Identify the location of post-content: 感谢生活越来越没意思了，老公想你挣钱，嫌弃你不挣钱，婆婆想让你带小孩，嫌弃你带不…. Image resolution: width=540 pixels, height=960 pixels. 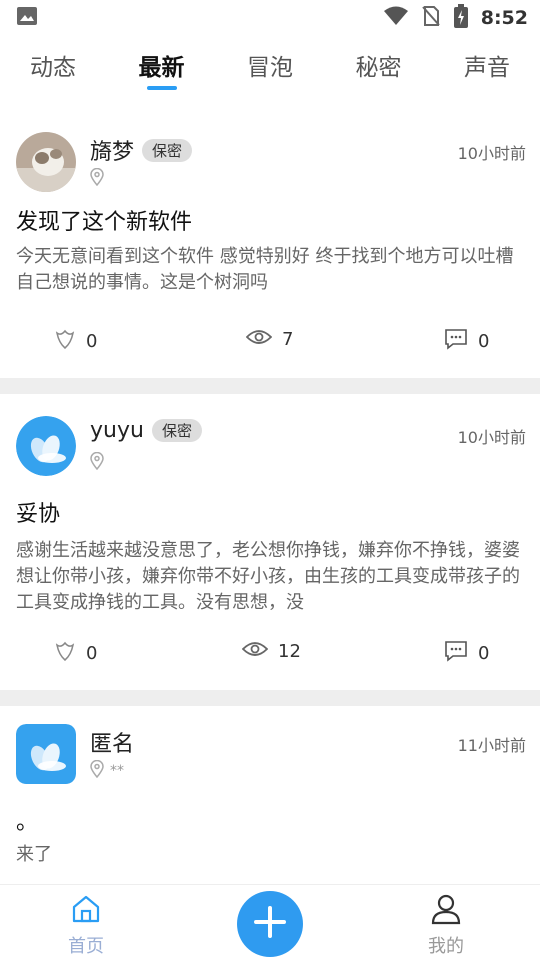
(268, 576).